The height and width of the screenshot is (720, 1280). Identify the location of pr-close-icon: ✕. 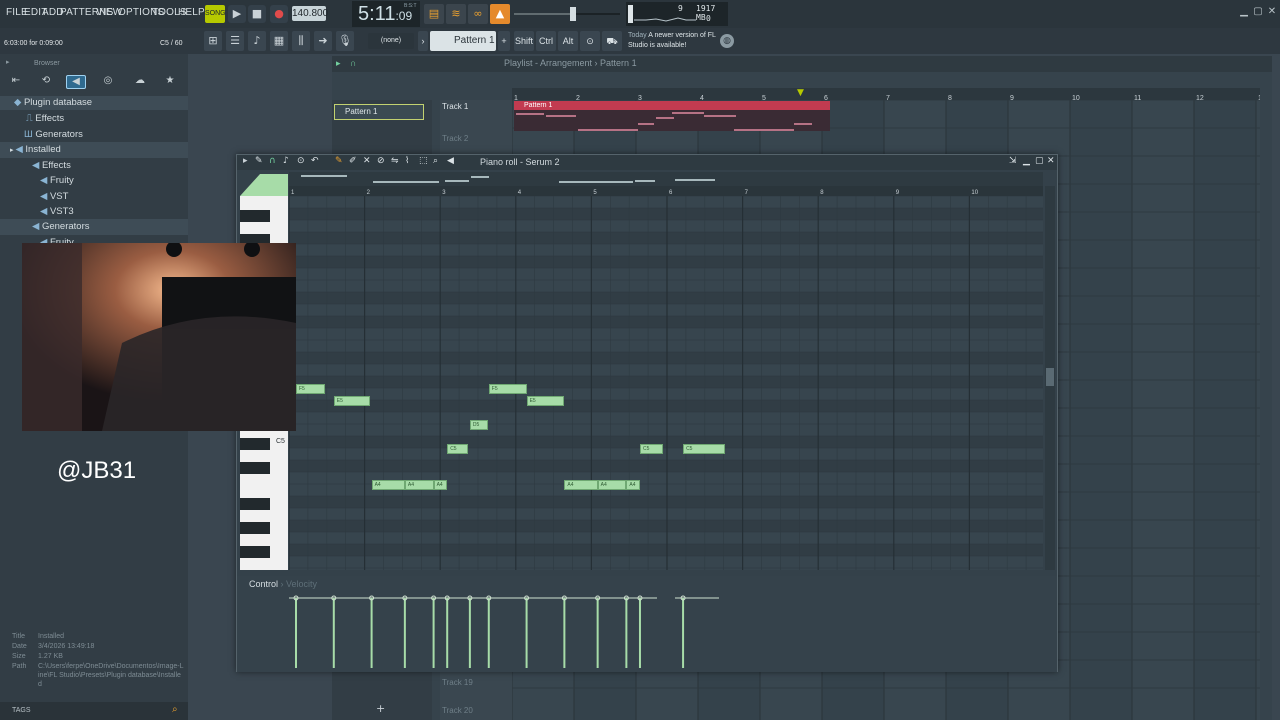
(1051, 161).